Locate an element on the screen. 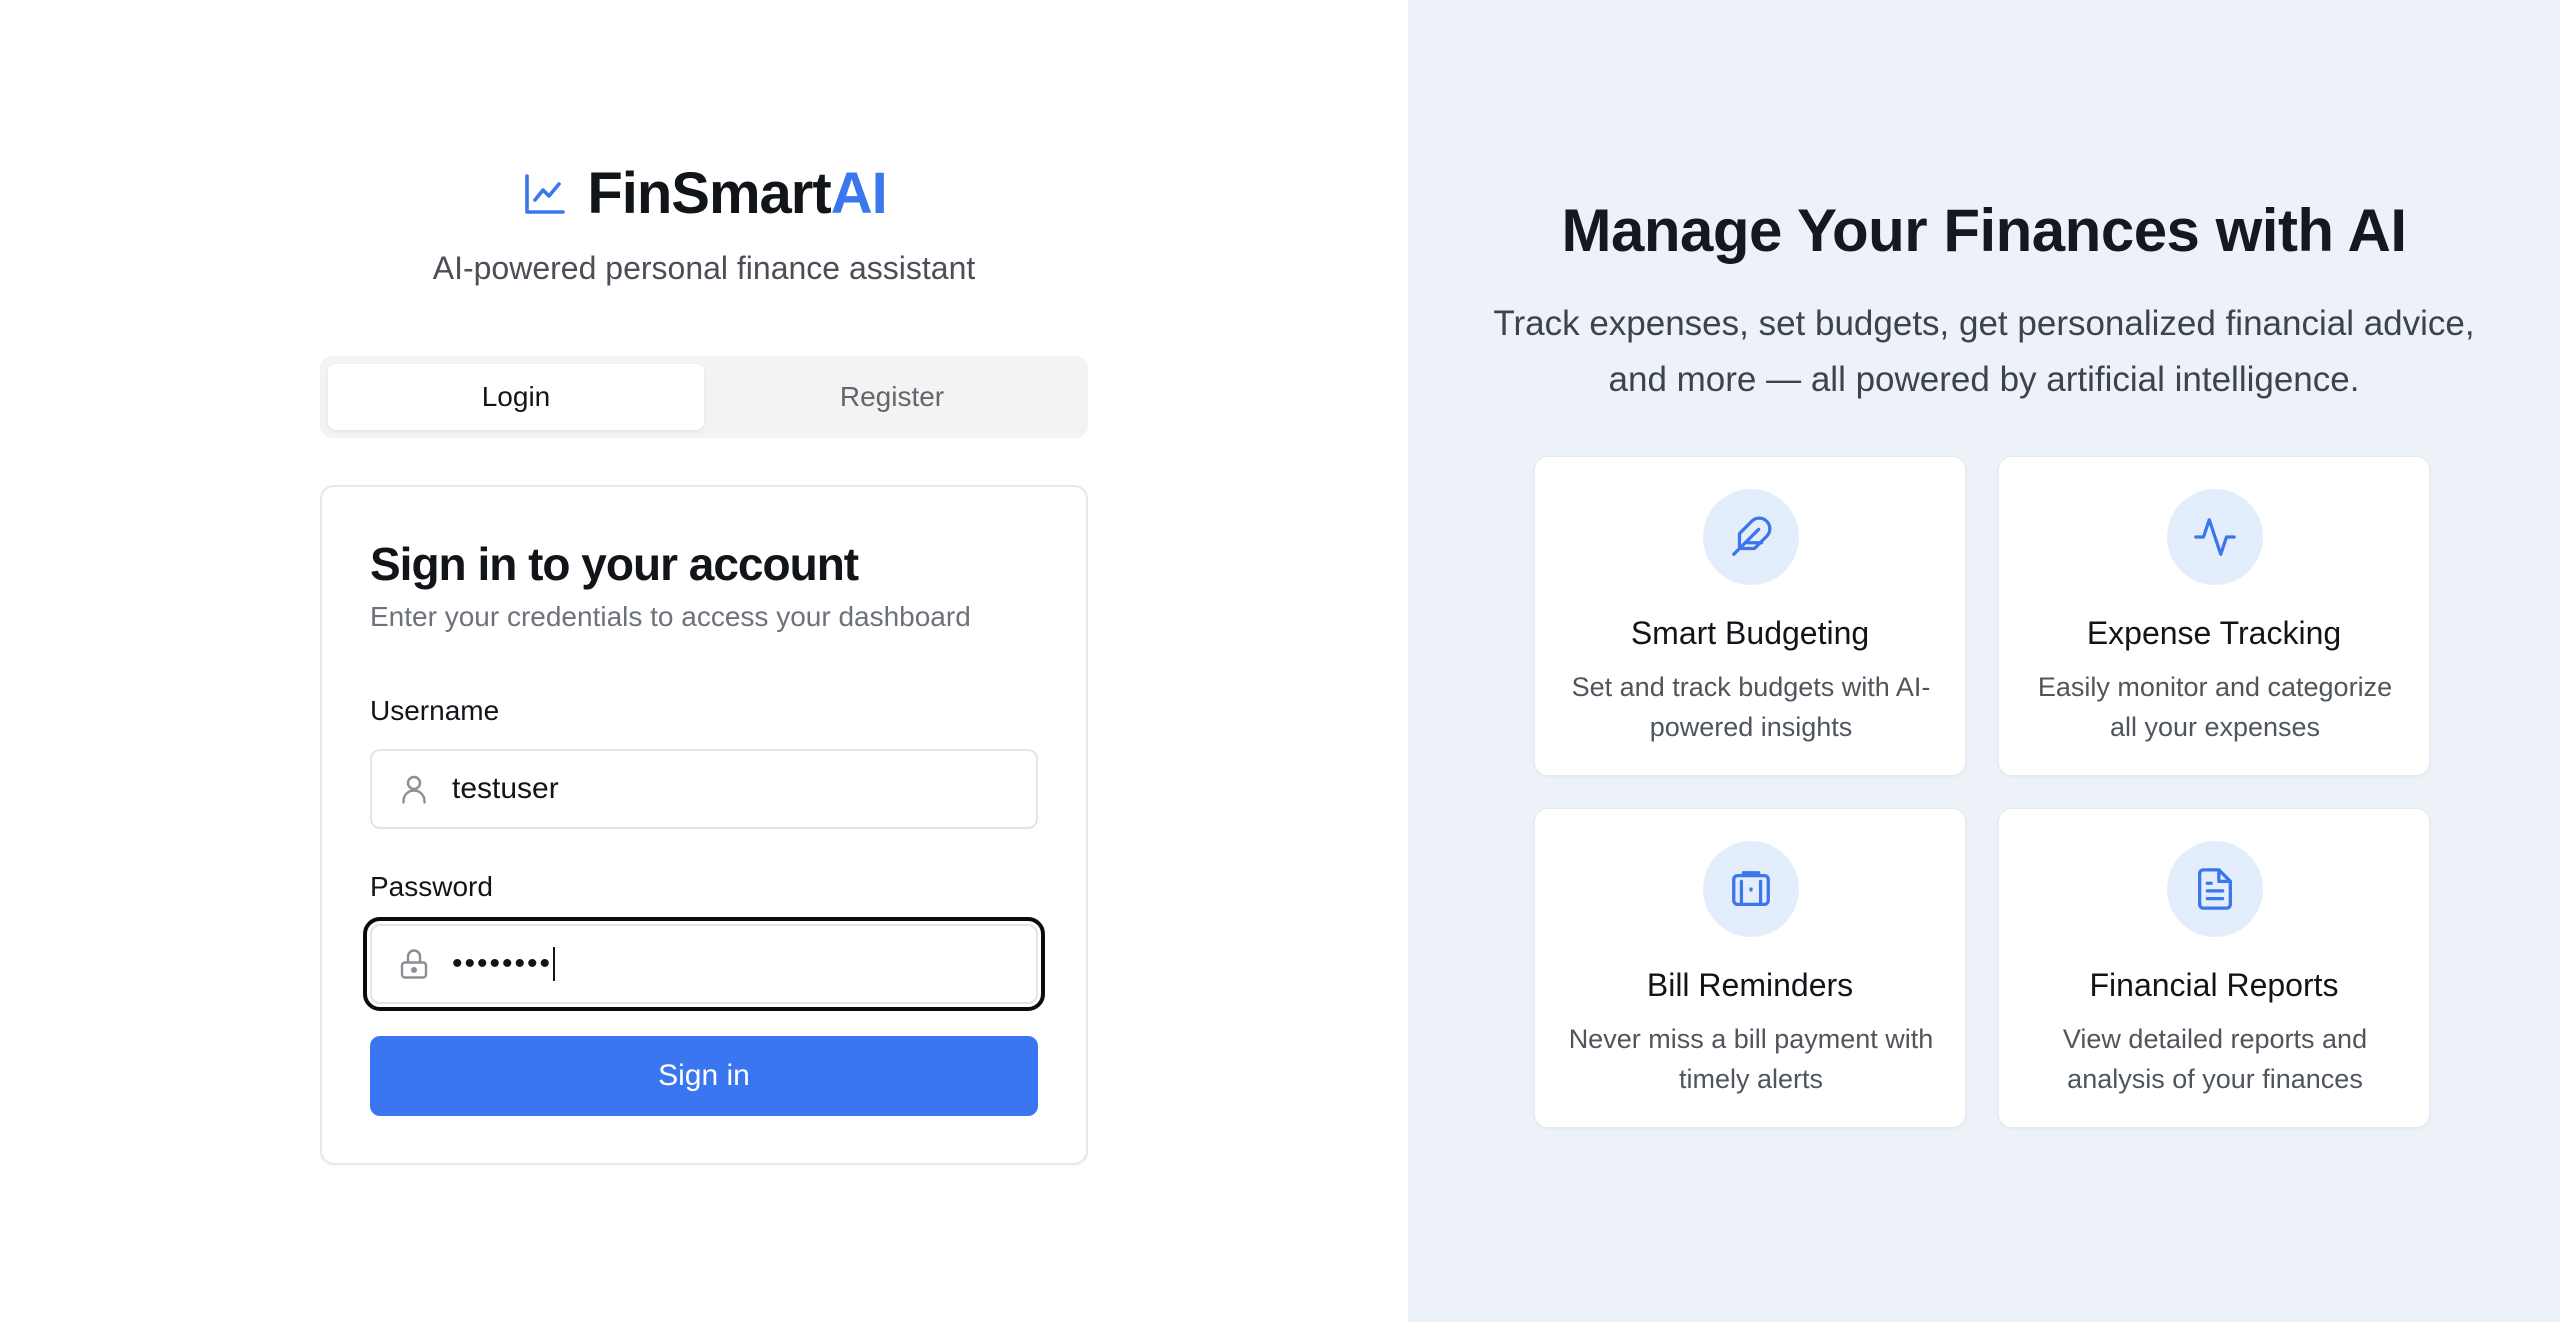  line-chart-icon is located at coordinates (545, 193).